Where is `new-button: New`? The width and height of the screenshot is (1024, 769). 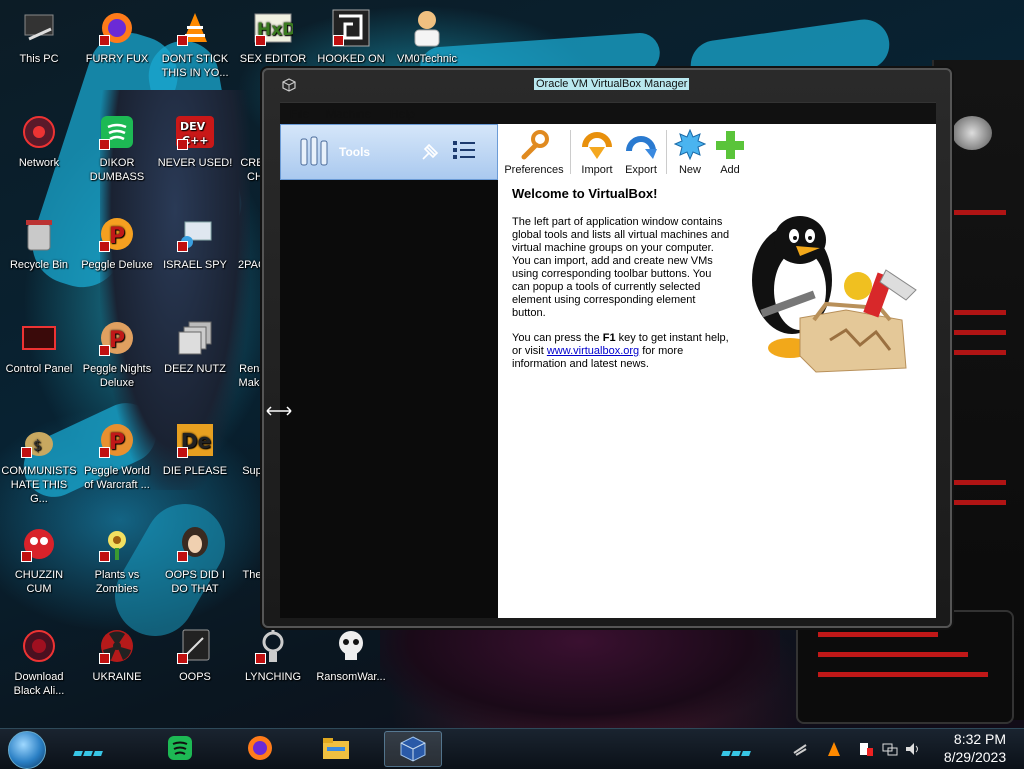
new-button: New is located at coordinates (690, 152).